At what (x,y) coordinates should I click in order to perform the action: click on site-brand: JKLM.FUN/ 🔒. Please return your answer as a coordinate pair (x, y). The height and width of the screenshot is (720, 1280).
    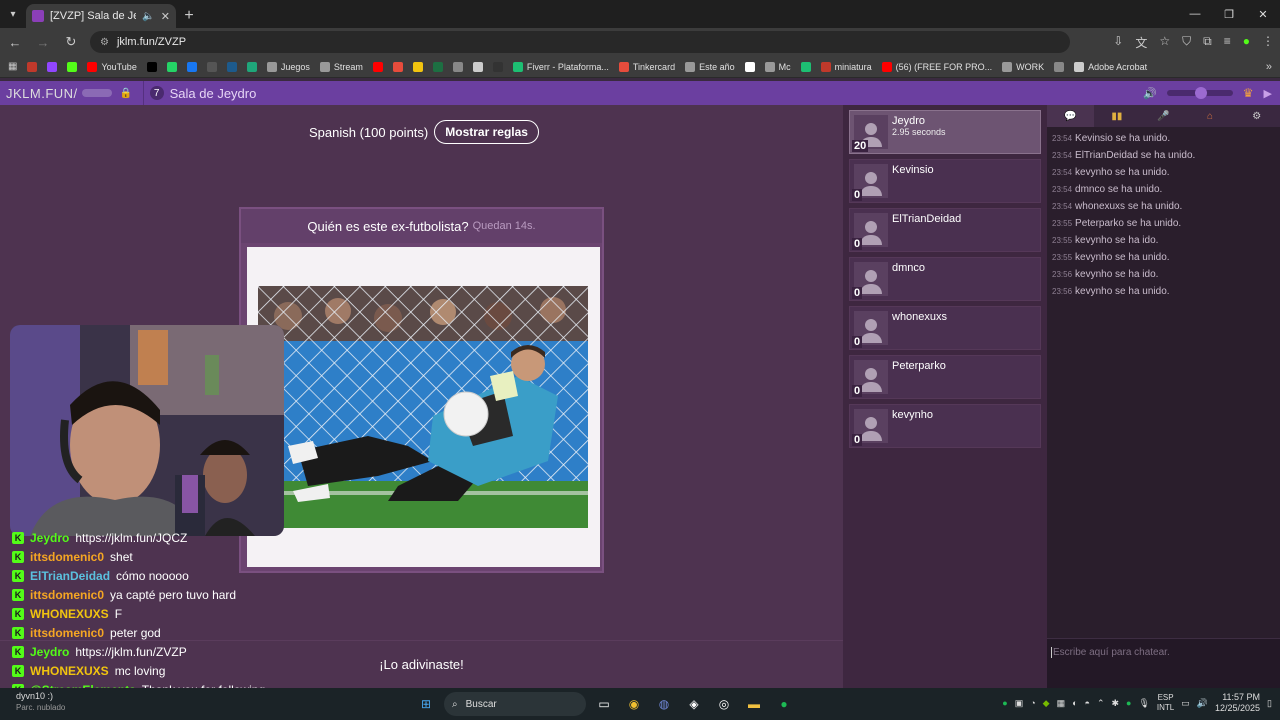
    Looking at the image, I should click on (66, 93).